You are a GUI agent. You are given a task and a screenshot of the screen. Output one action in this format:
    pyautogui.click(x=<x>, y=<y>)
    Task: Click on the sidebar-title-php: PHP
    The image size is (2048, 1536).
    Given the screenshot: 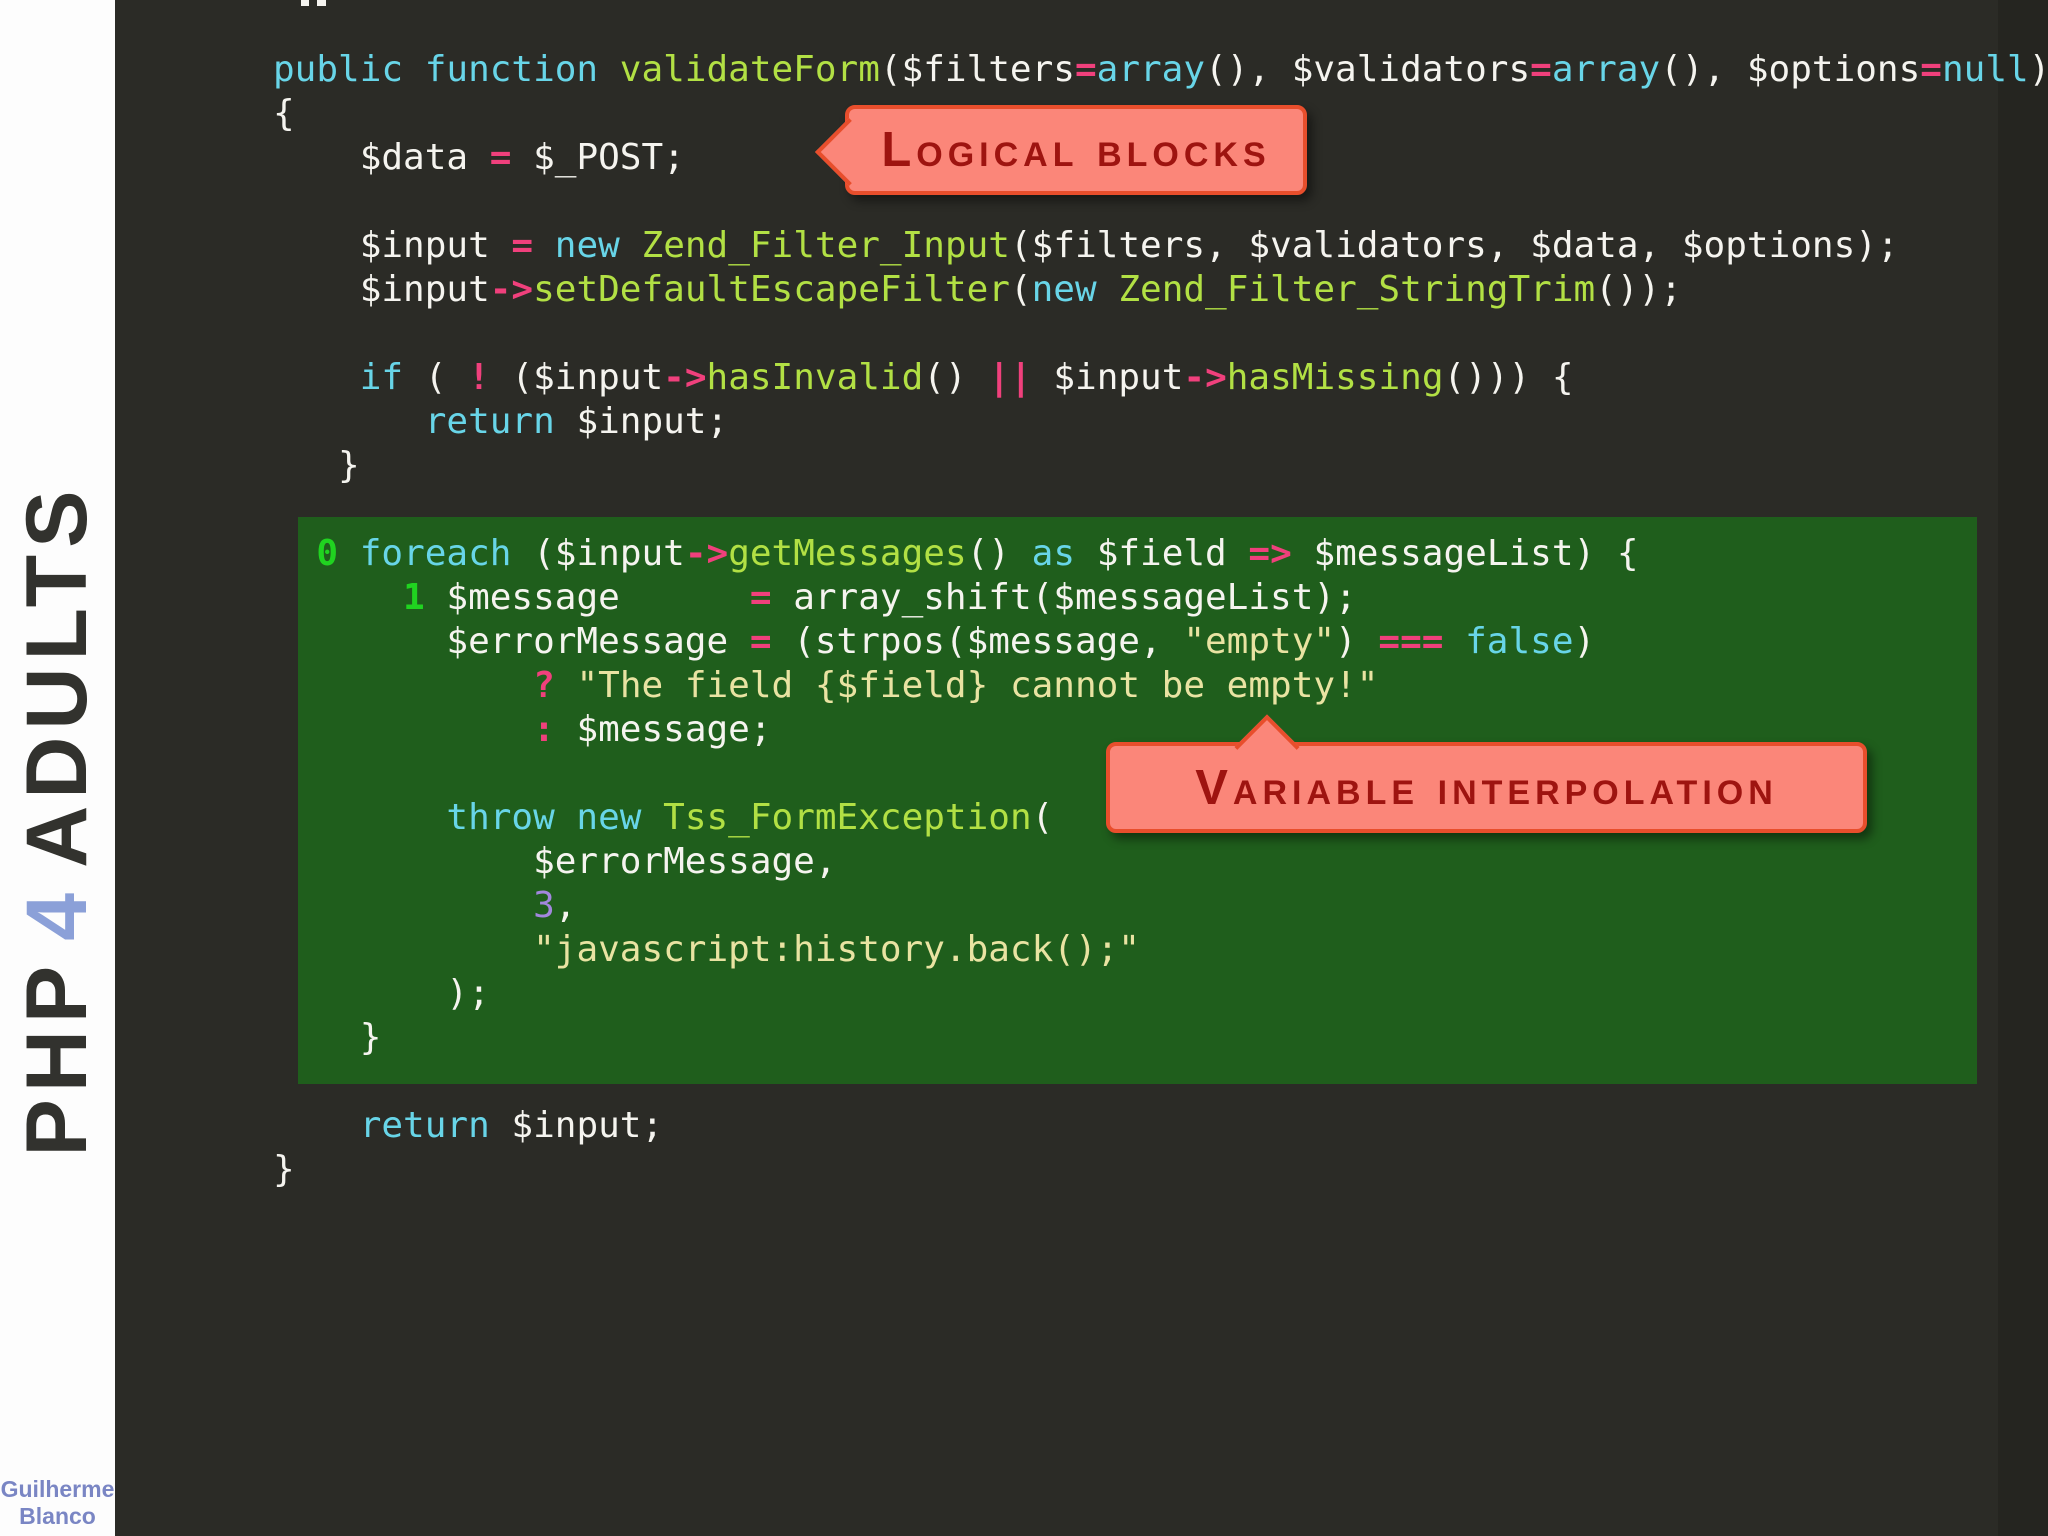 What is the action you would take?
    pyautogui.click(x=57, y=1057)
    